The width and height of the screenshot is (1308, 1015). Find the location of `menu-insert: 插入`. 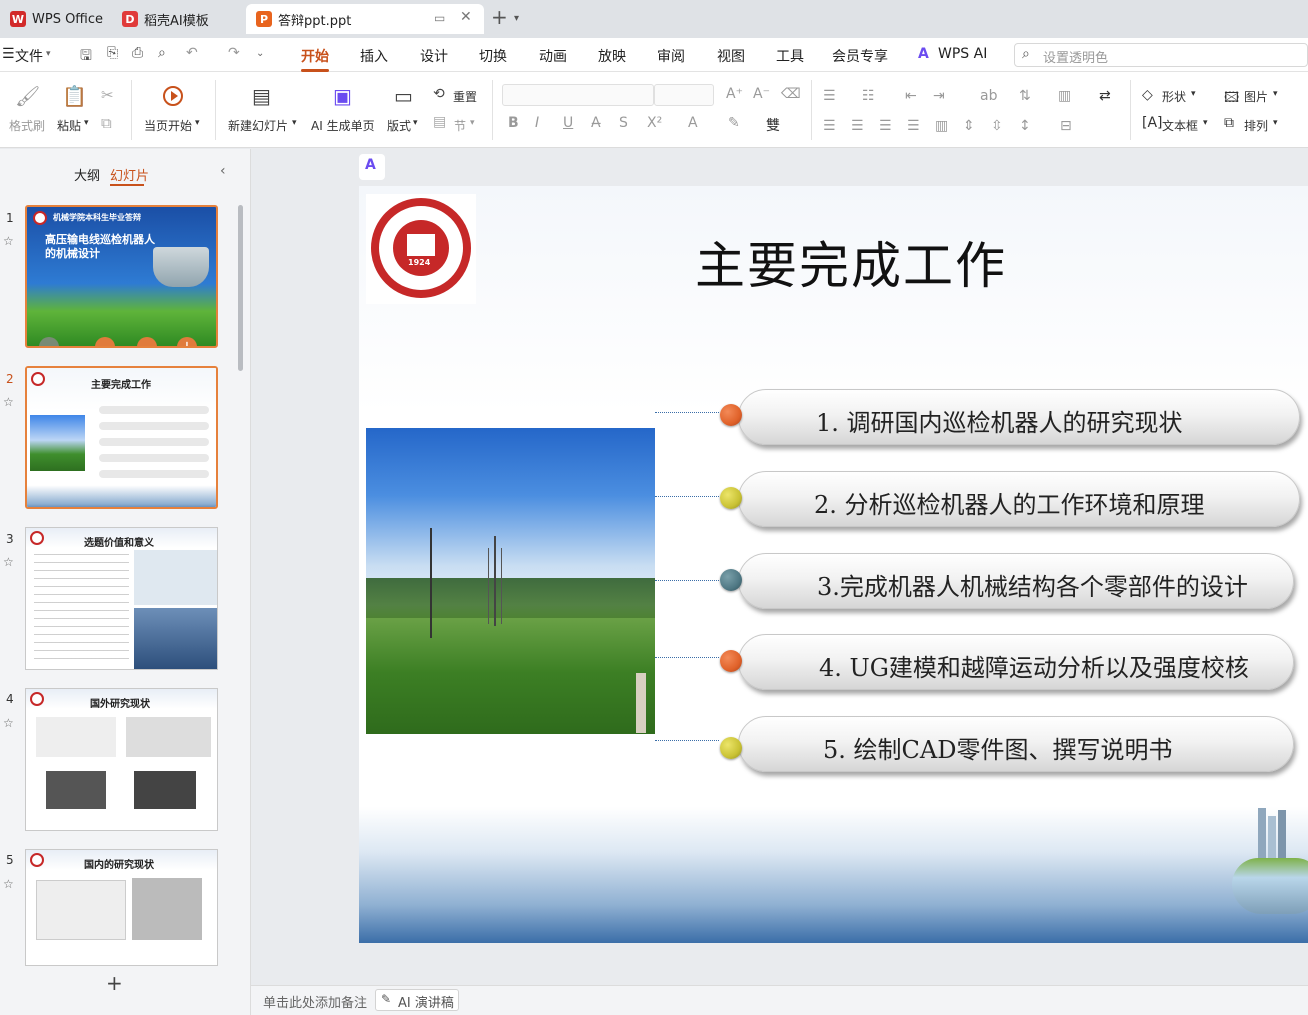

menu-insert: 插入 is located at coordinates (374, 56).